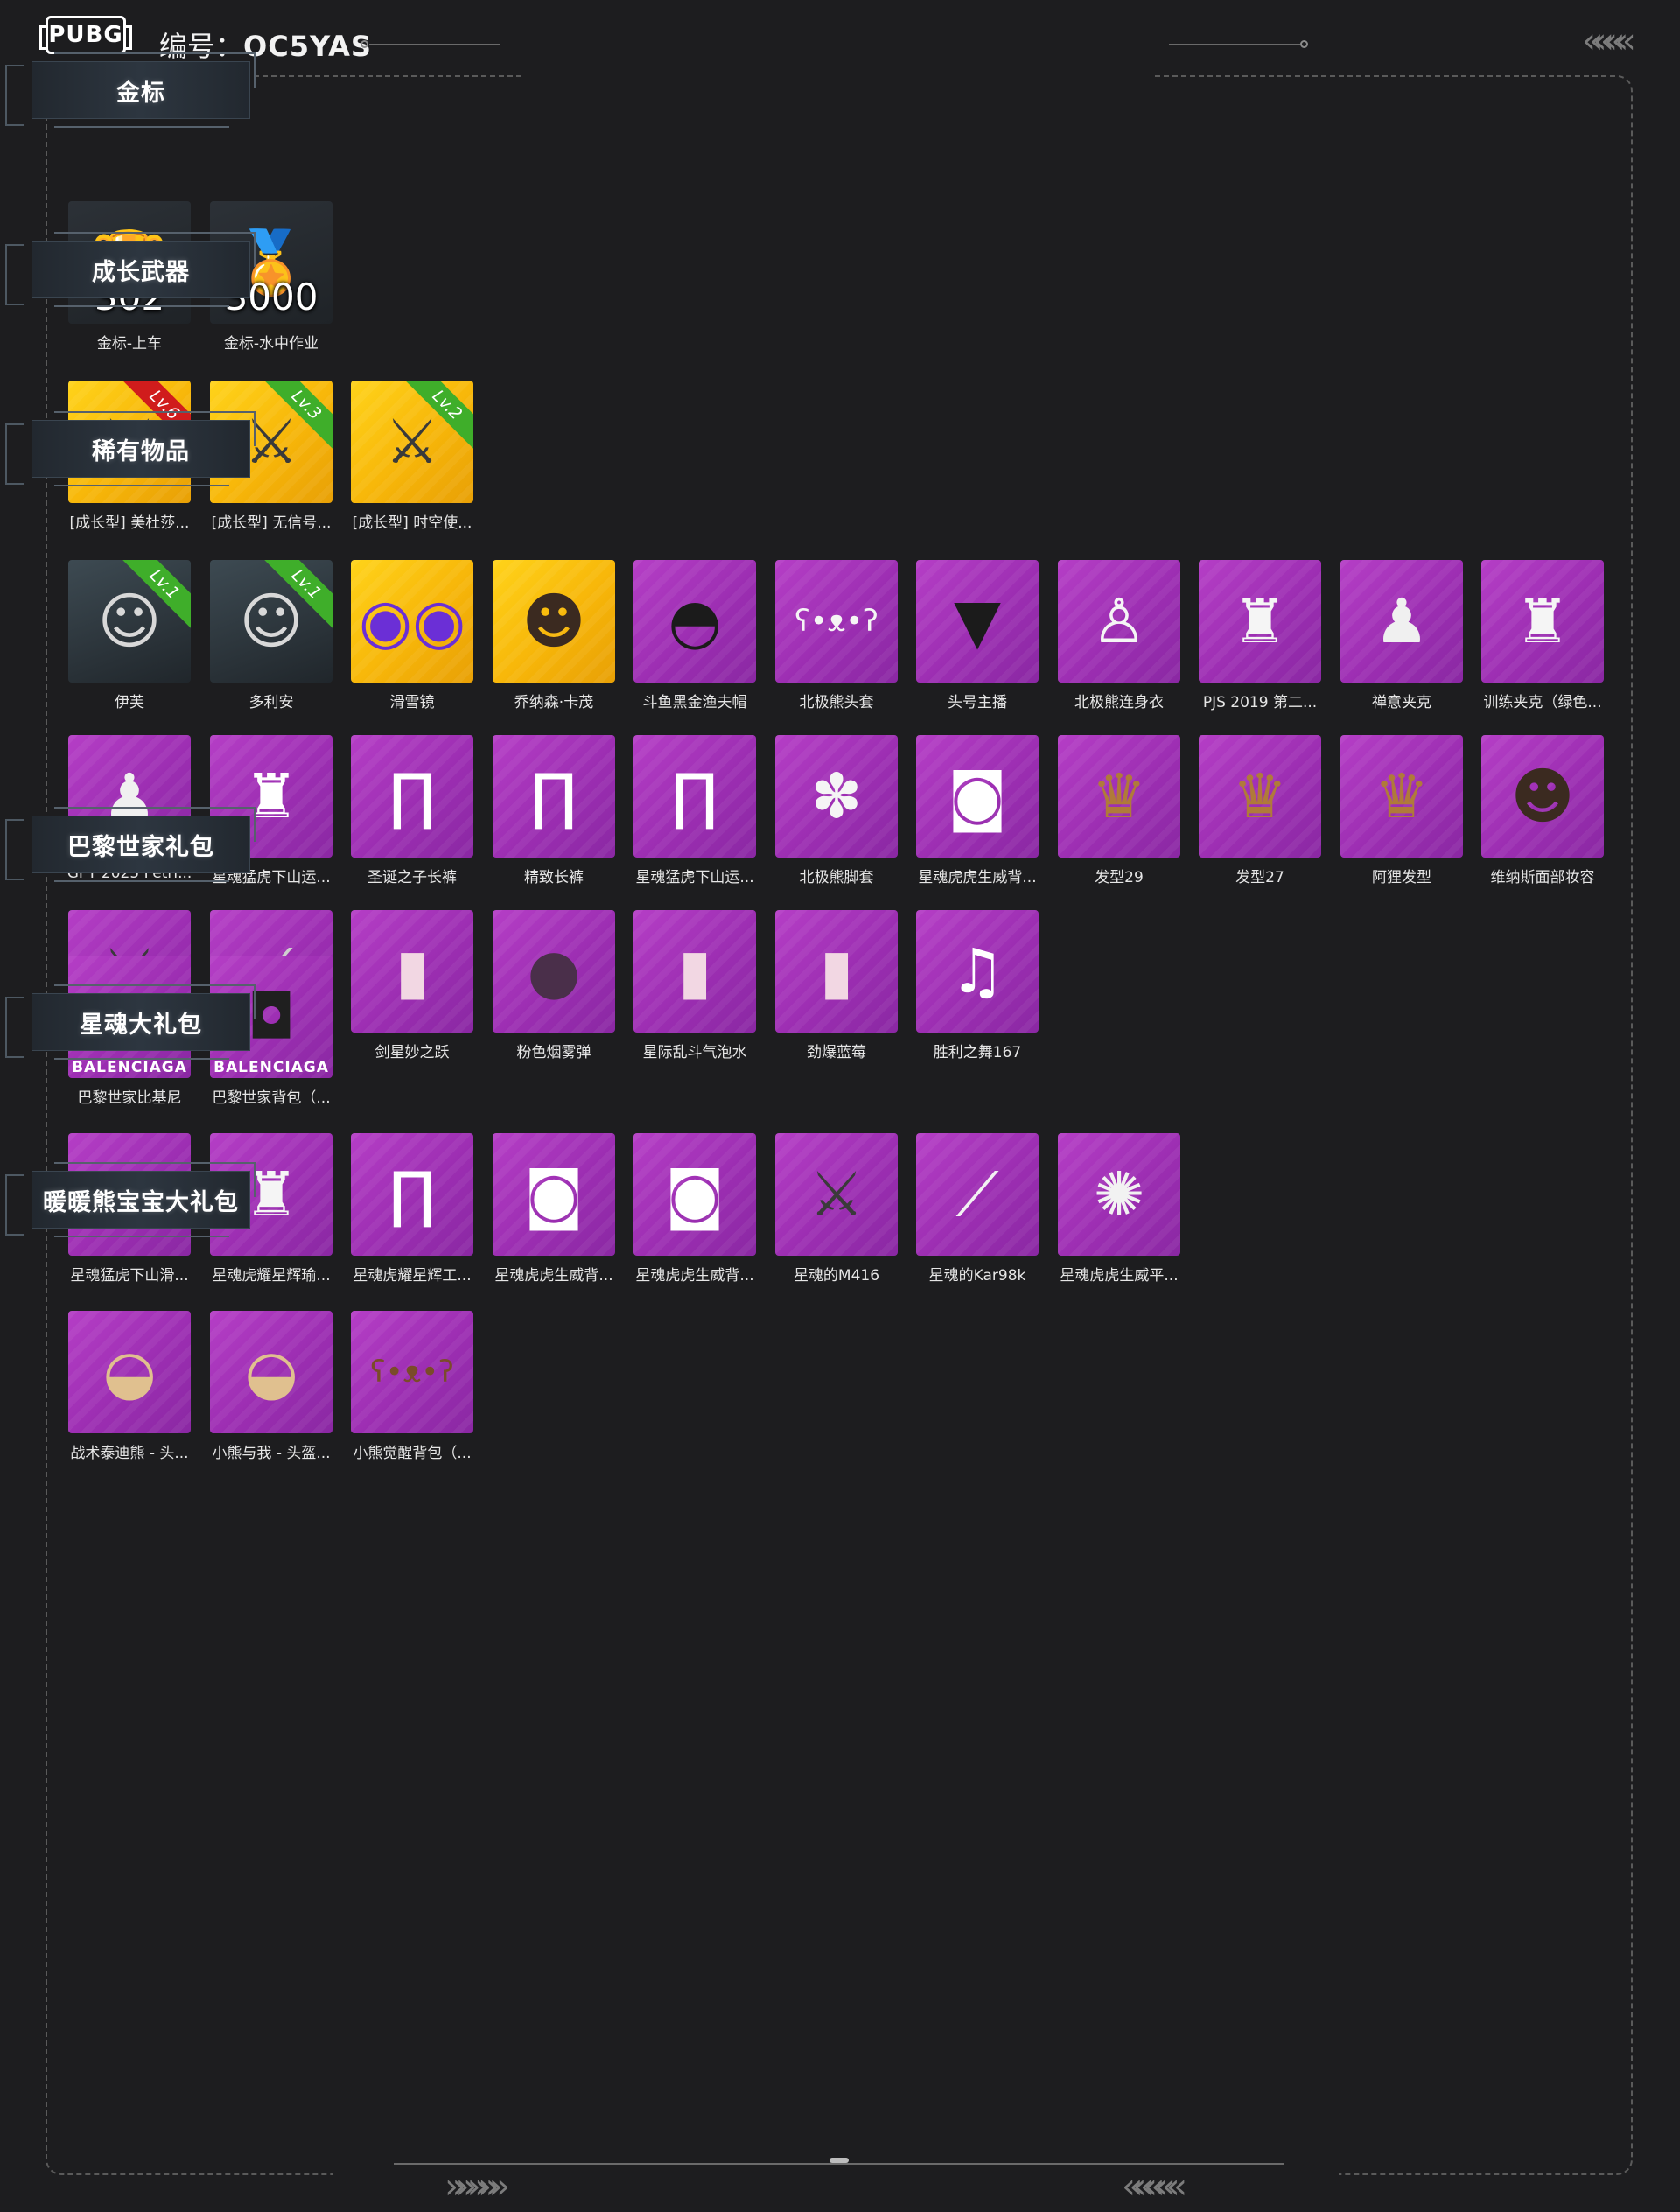  Describe the element at coordinates (412, 621) in the screenshot. I see `item-thumbnail: ◉◉` at that location.